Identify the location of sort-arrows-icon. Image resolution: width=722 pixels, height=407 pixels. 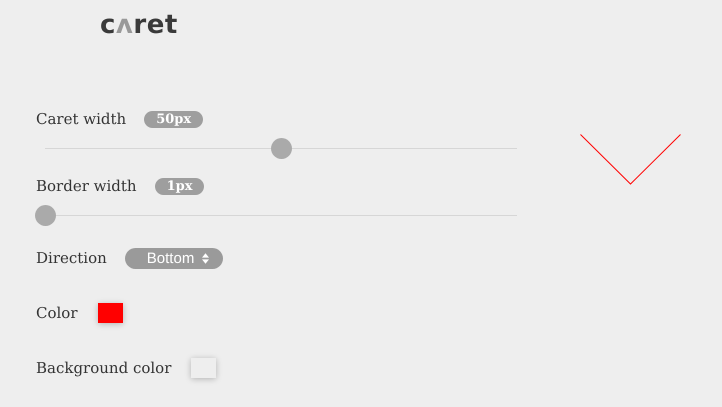
(206, 258).